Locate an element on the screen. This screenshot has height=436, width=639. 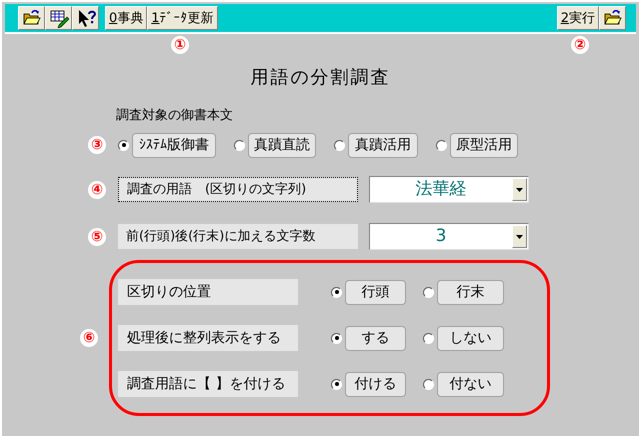
callout-marker: ② is located at coordinates (580, 45).